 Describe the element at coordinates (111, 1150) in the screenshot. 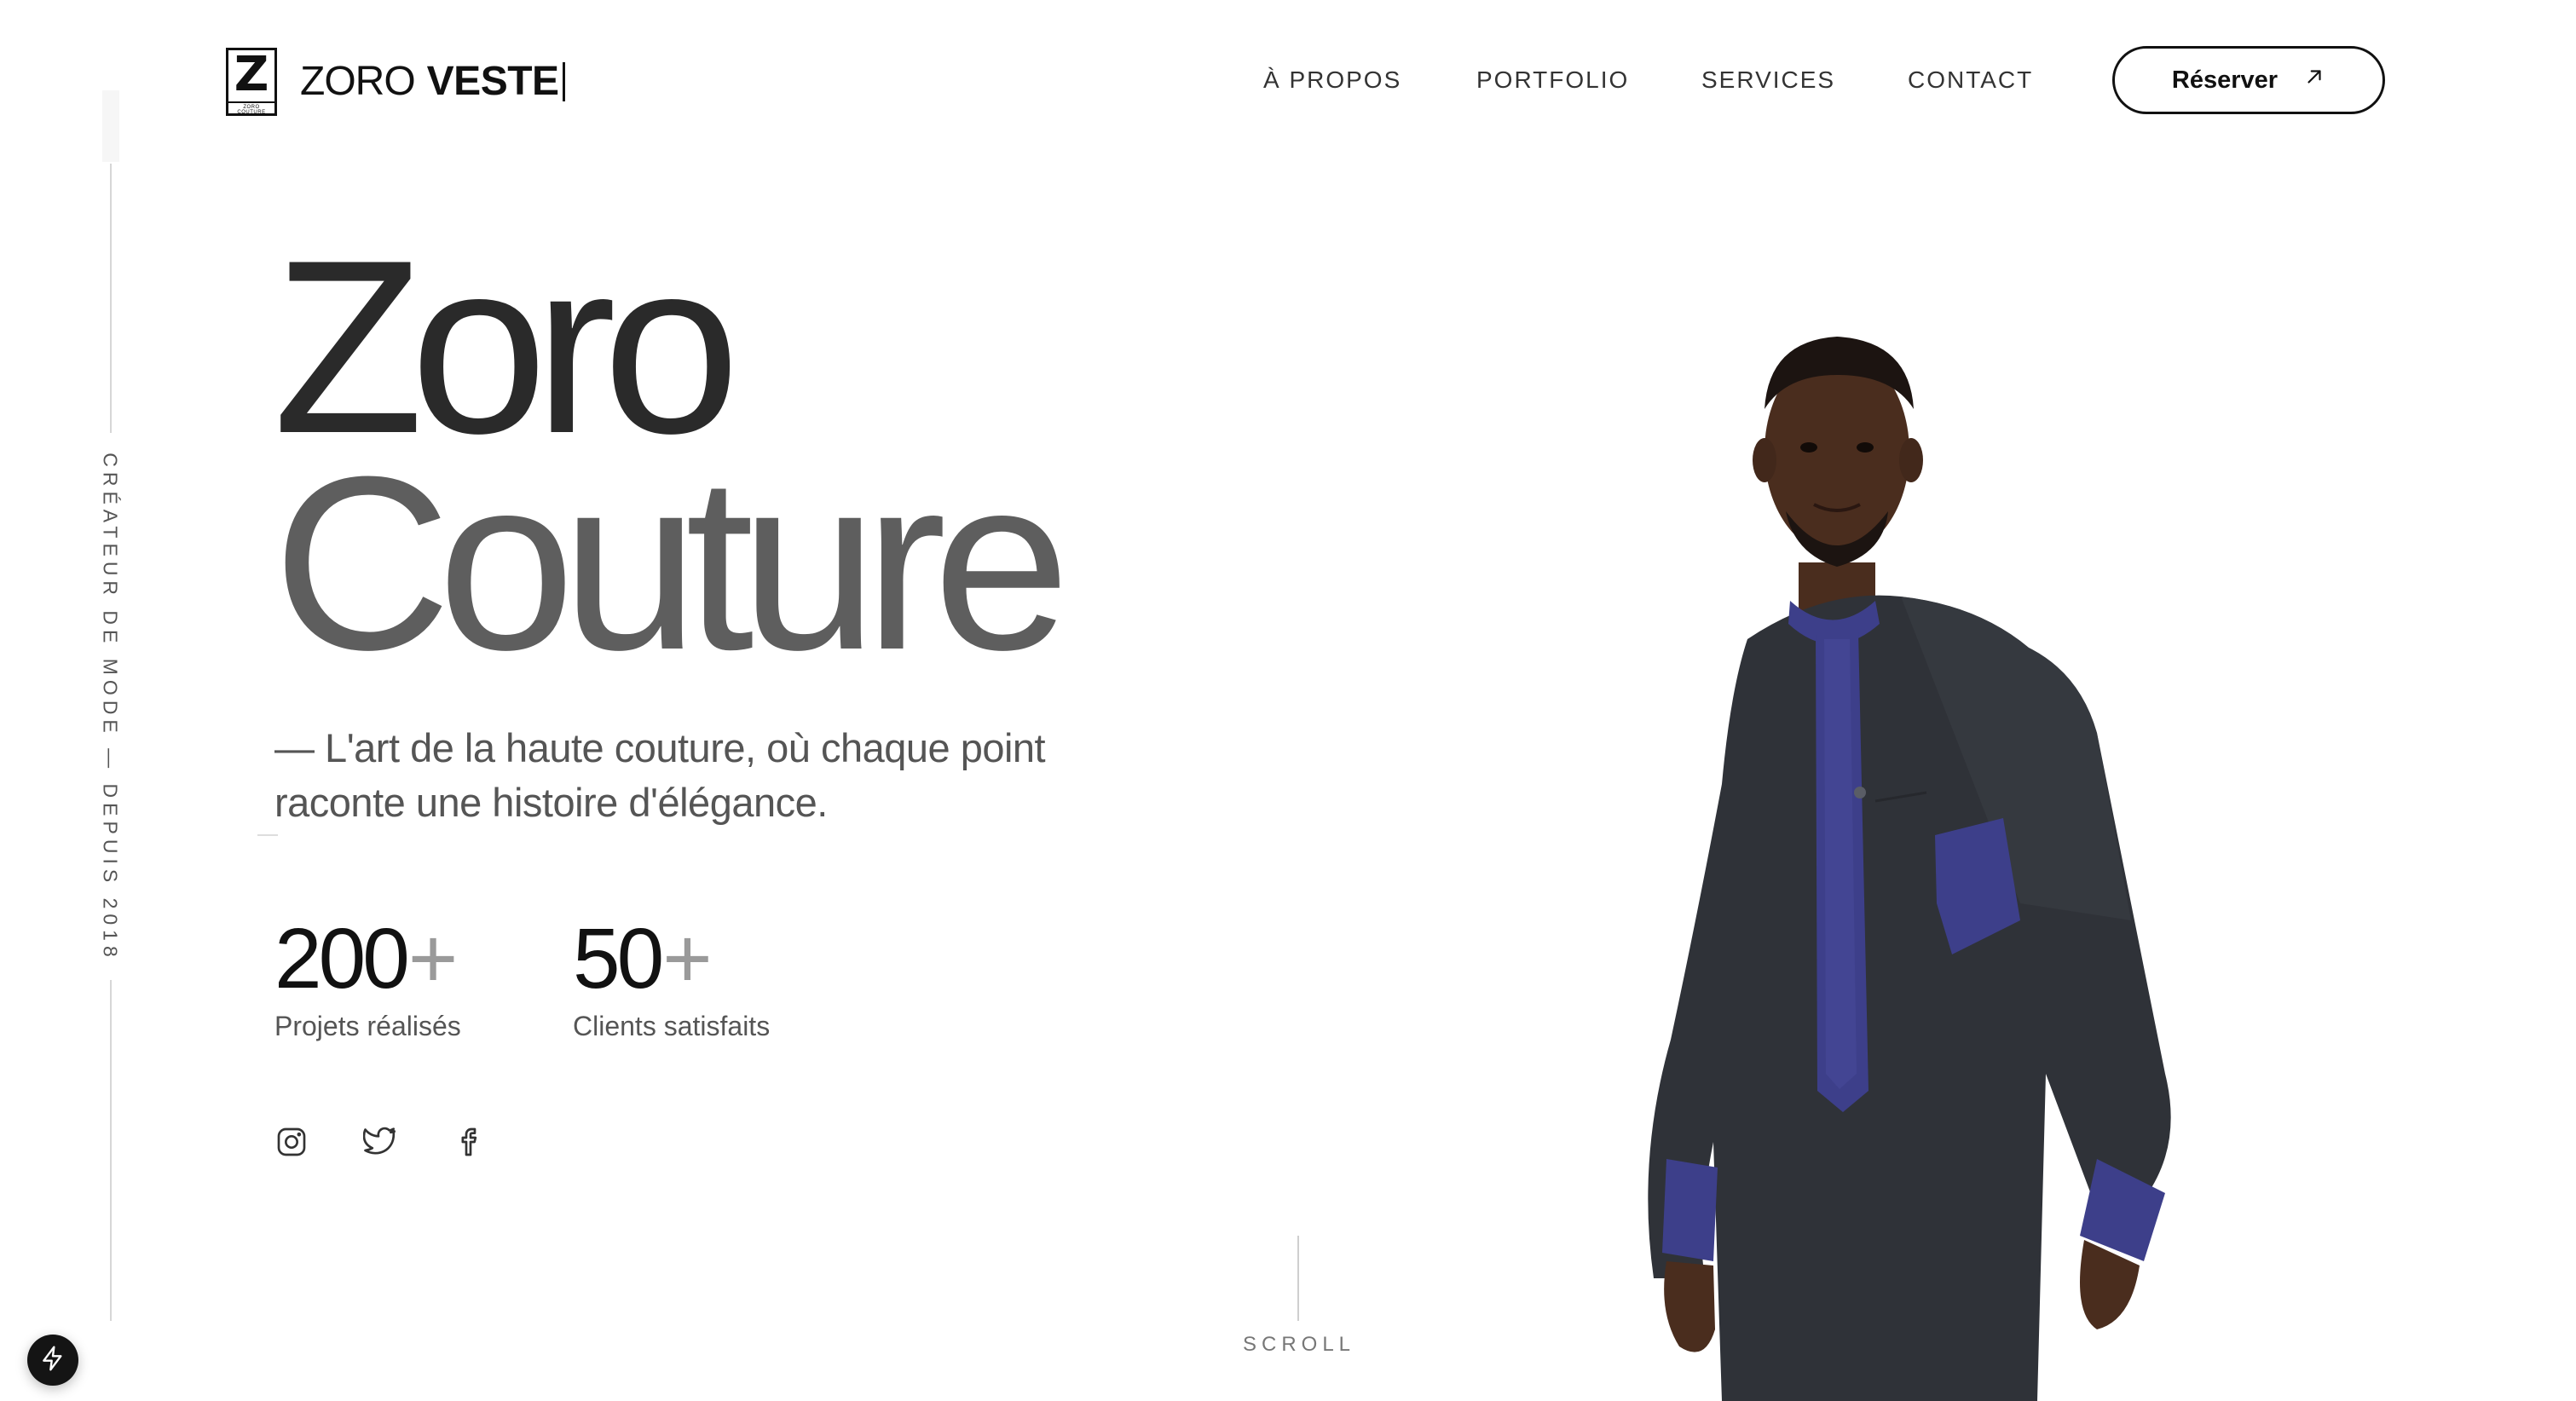

I see `rail-divider-bottom` at that location.